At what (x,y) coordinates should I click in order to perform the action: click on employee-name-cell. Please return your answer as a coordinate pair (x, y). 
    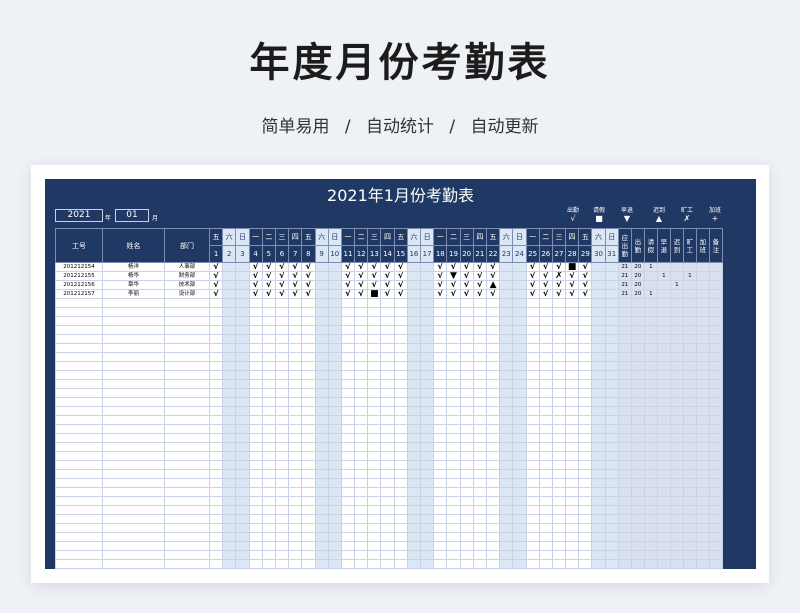
    Looking at the image, I should click on (133, 348).